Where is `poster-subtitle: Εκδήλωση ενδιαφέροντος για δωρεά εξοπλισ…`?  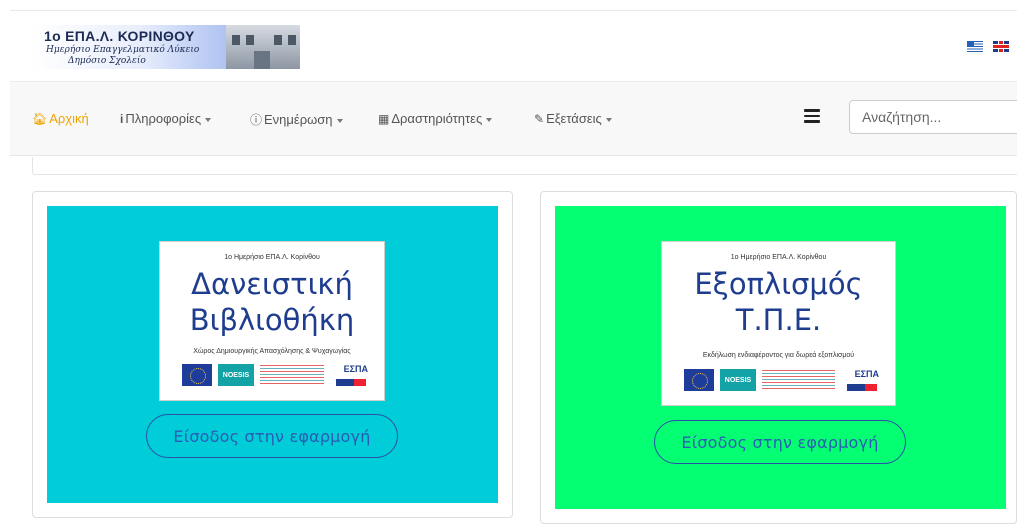 poster-subtitle: Εκδήλωση ενδιαφέροντος για δωρεά εξοπλισ… is located at coordinates (778, 355).